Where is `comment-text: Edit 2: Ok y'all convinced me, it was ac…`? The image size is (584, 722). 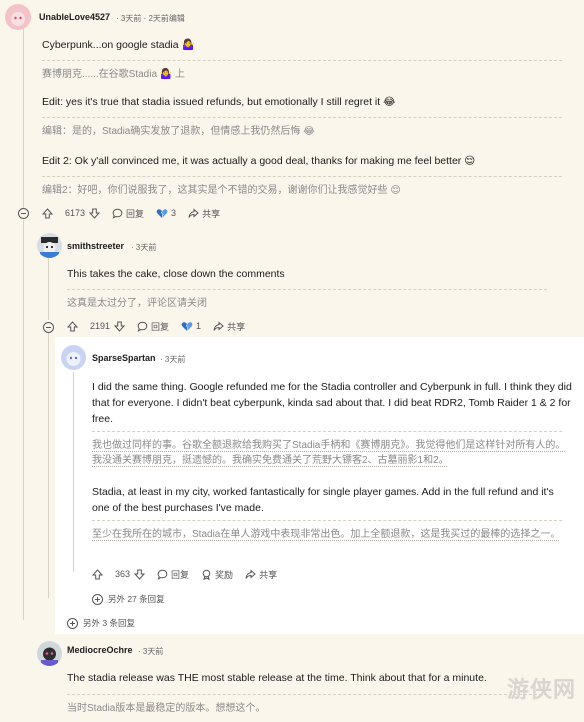
comment-text: Edit 2: Ok y'all convinced me, it was ac… is located at coordinates (259, 161).